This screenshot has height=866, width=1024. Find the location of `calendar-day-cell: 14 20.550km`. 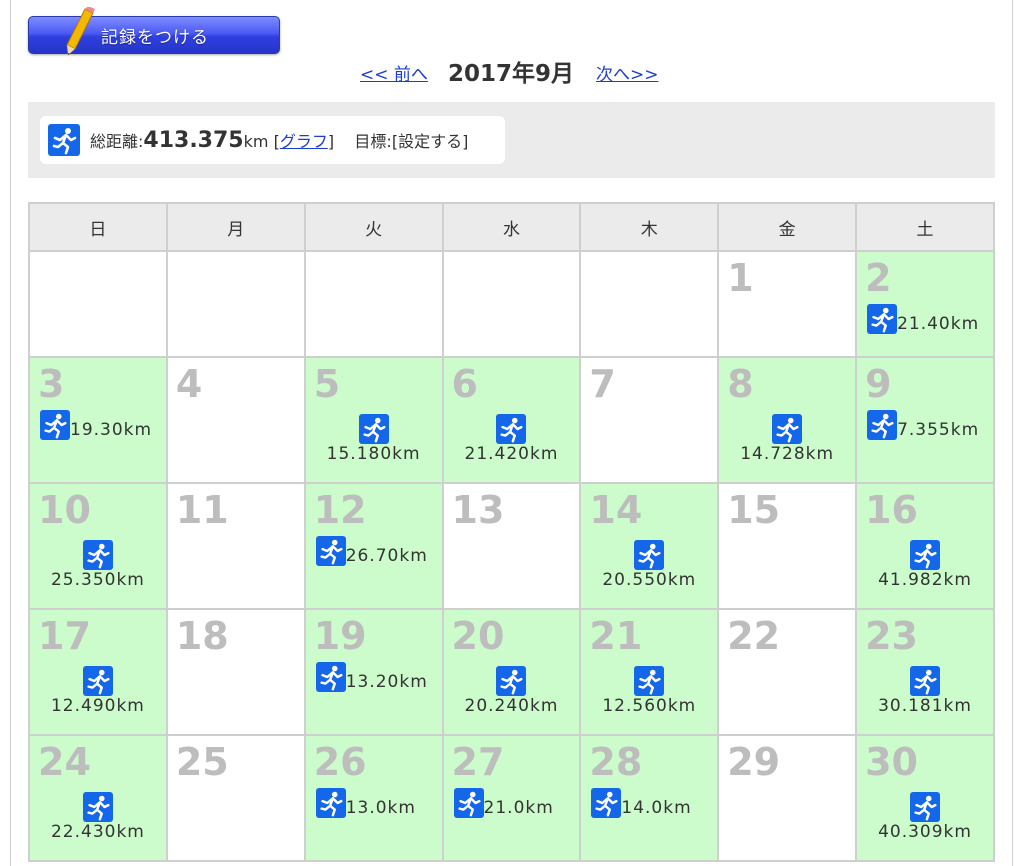

calendar-day-cell: 14 20.550km is located at coordinates (649, 546).